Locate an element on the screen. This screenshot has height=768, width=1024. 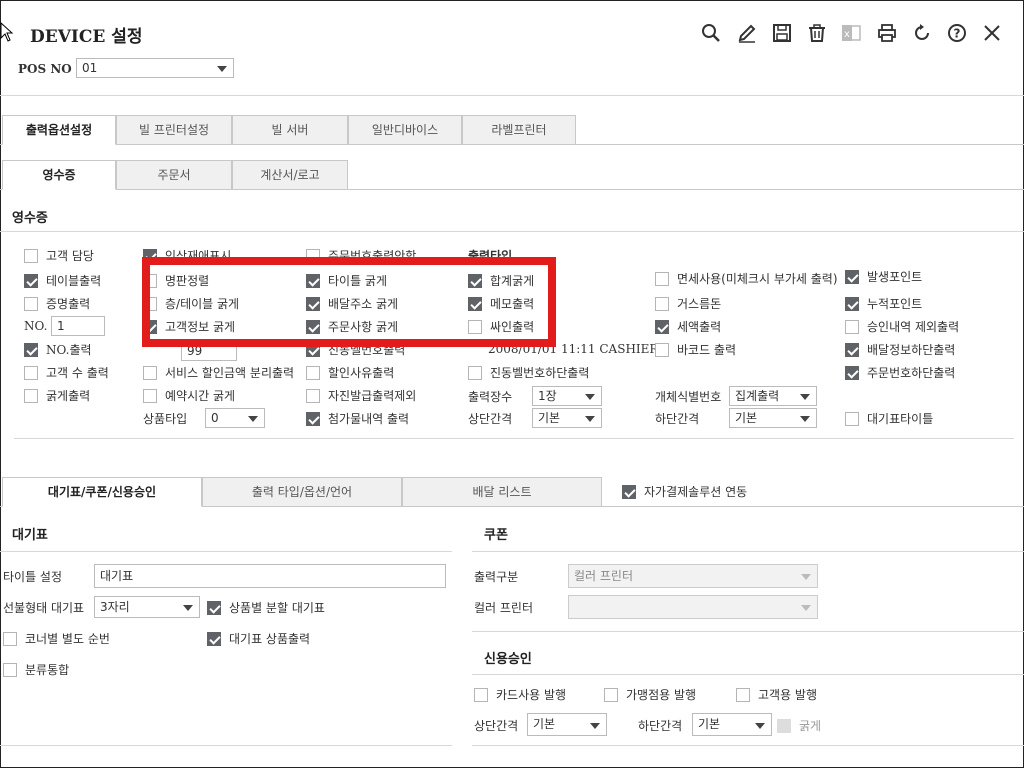
accum-points-checkbox: 누적포인트 is located at coordinates (883, 303).